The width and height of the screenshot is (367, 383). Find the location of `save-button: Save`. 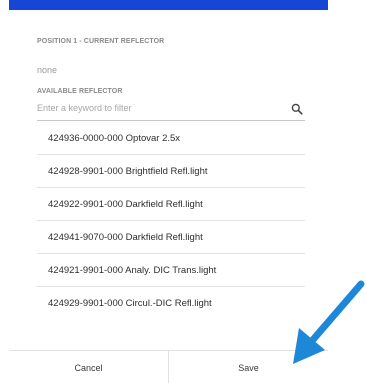

save-button: Save is located at coordinates (248, 367).